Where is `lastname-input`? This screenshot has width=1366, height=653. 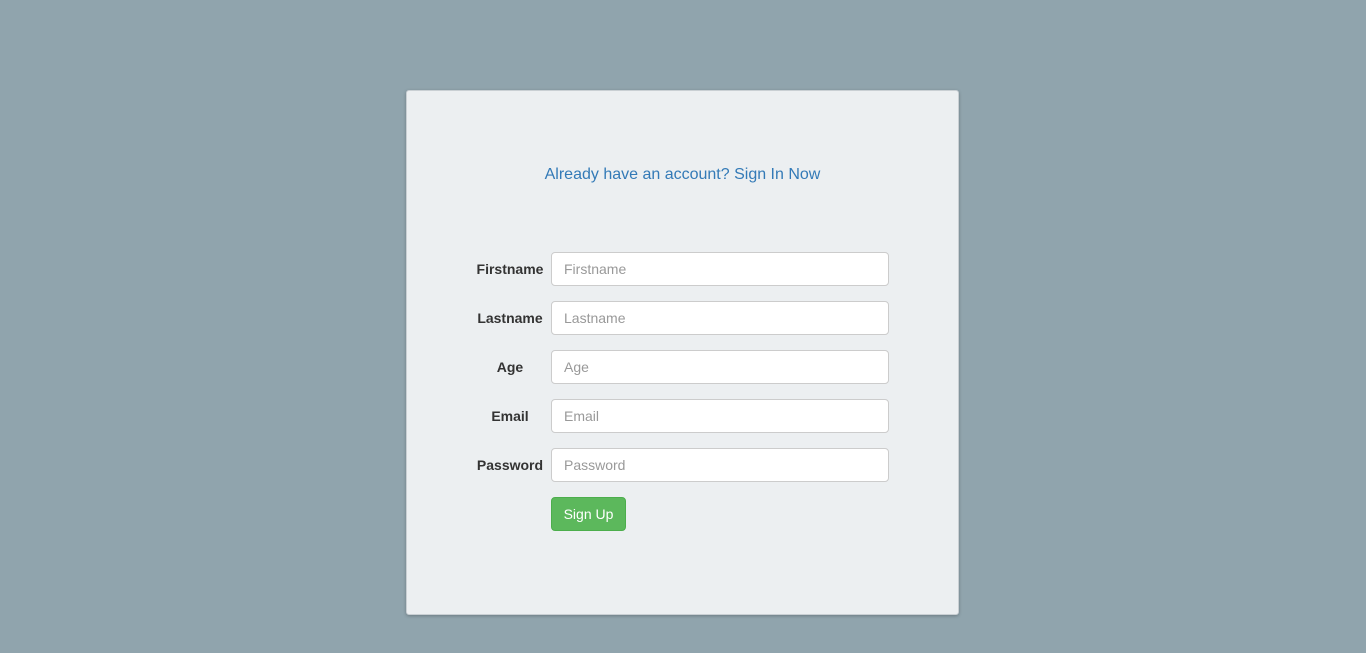 lastname-input is located at coordinates (720, 318).